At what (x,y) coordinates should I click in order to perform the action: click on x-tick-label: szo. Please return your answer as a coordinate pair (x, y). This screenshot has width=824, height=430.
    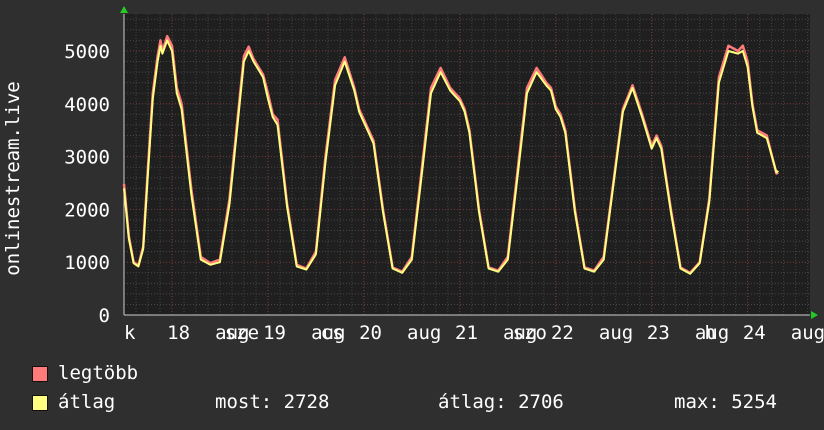
    Looking at the image, I should click on (530, 333).